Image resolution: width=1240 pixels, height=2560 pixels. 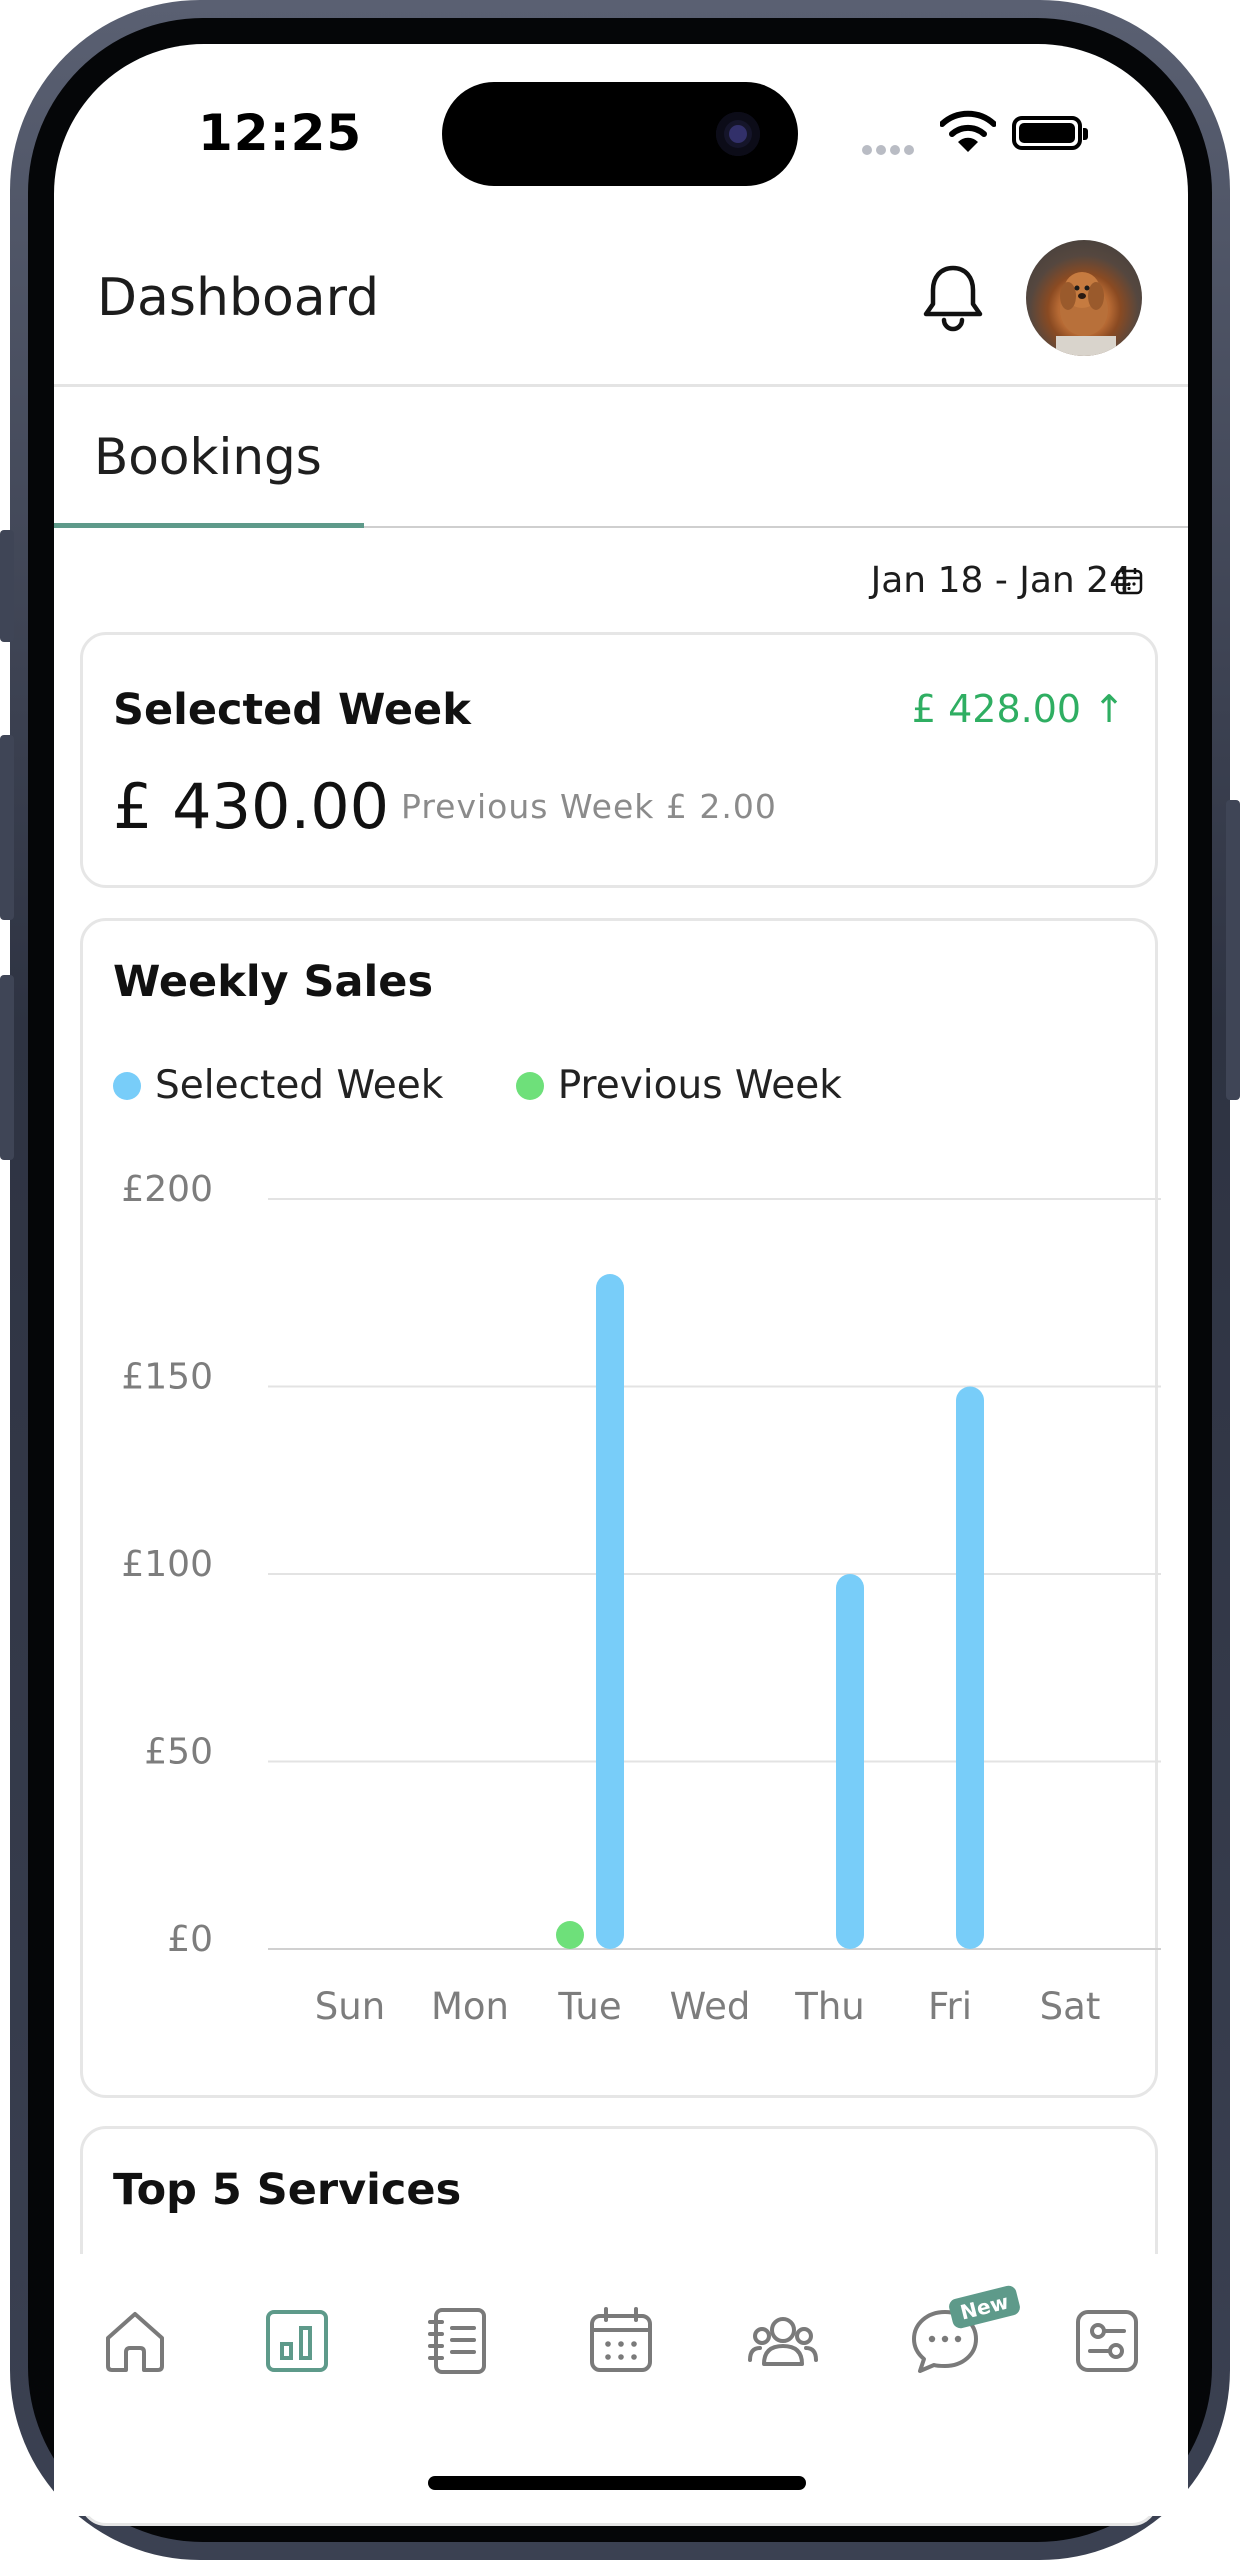 What do you see at coordinates (167, 1377) in the screenshot?
I see `y-tick-label: £150` at bounding box center [167, 1377].